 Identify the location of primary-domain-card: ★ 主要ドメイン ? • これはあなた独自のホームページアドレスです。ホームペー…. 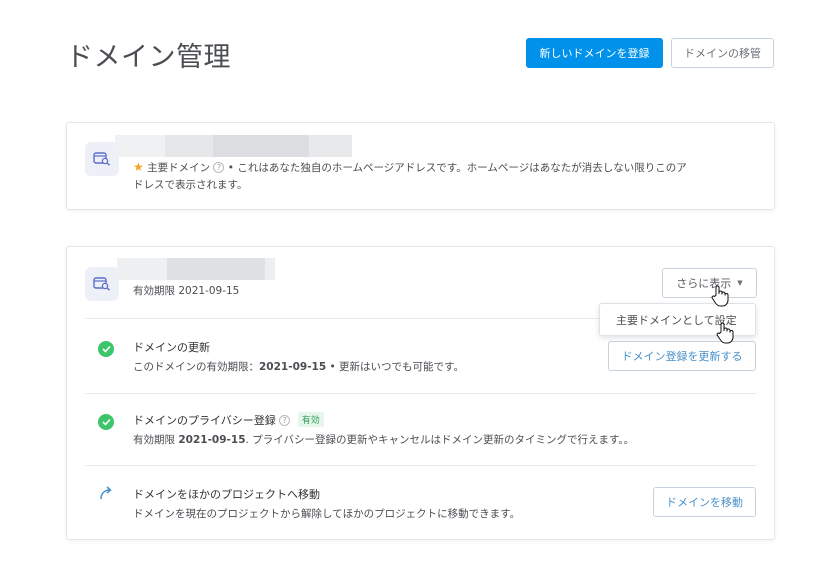
(420, 166).